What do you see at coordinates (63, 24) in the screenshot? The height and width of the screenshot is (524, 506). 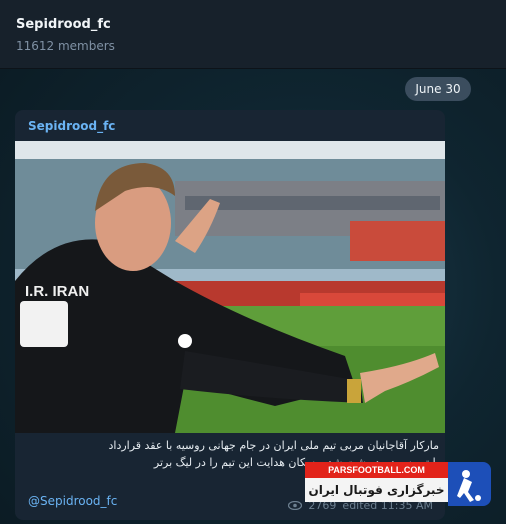 I see `chat-title: Sepidrood_fc` at bounding box center [63, 24].